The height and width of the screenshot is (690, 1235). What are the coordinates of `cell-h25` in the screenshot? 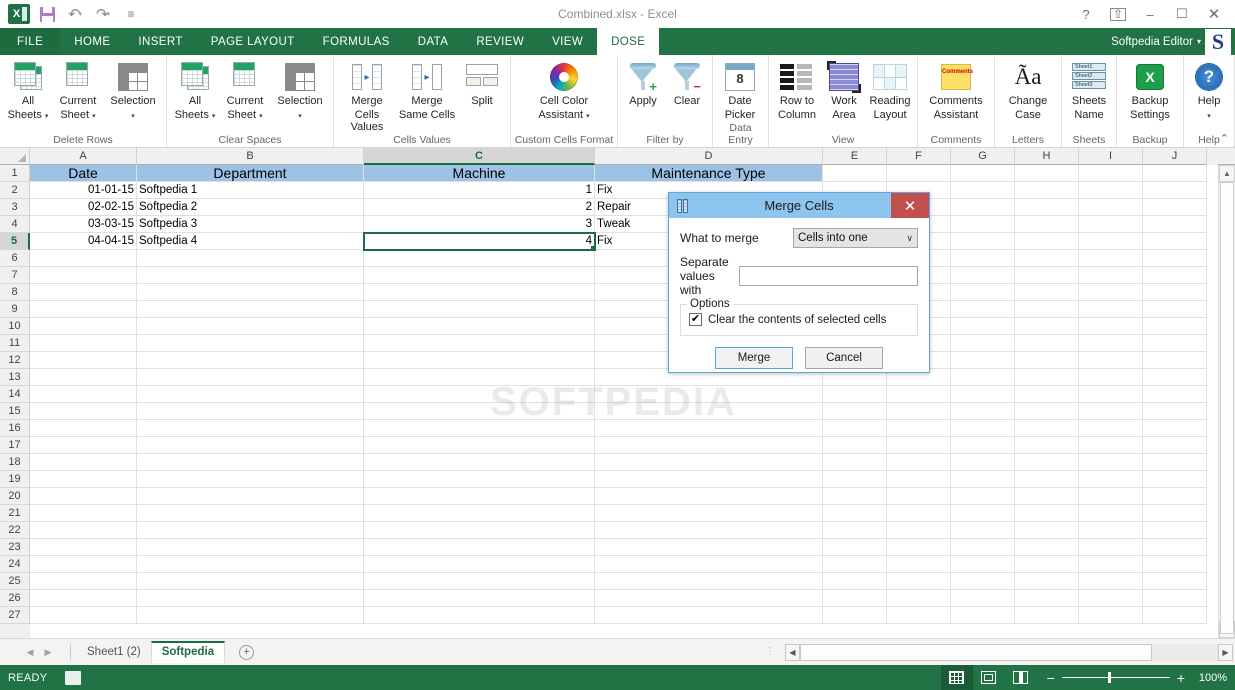 It's located at (1047, 581).